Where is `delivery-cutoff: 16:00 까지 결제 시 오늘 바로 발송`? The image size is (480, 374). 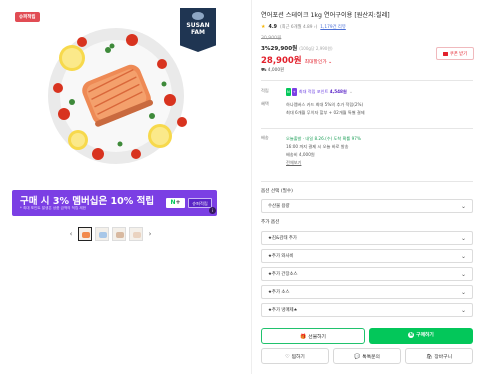 delivery-cutoff: 16:00 까지 결제 시 오늘 바로 발송 is located at coordinates (317, 146).